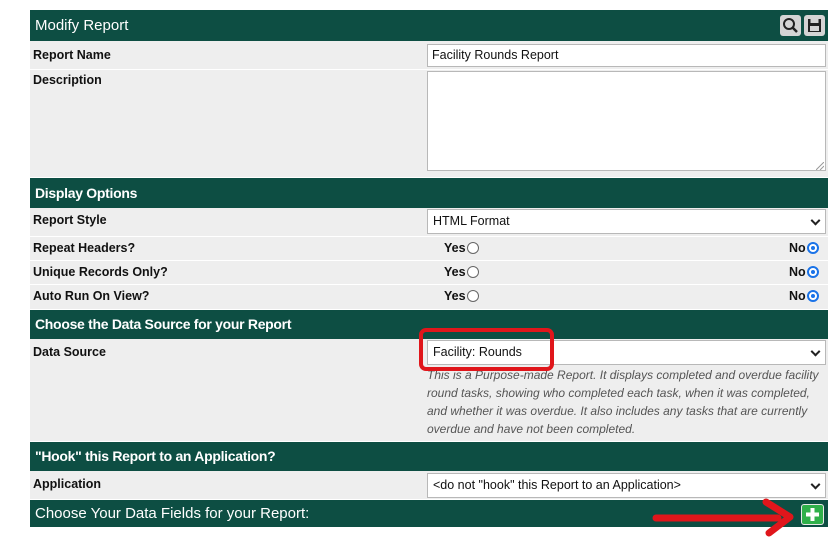 This screenshot has width=840, height=538. Describe the element at coordinates (471, 221) in the screenshot. I see `report-style-value: HTML Format` at that location.